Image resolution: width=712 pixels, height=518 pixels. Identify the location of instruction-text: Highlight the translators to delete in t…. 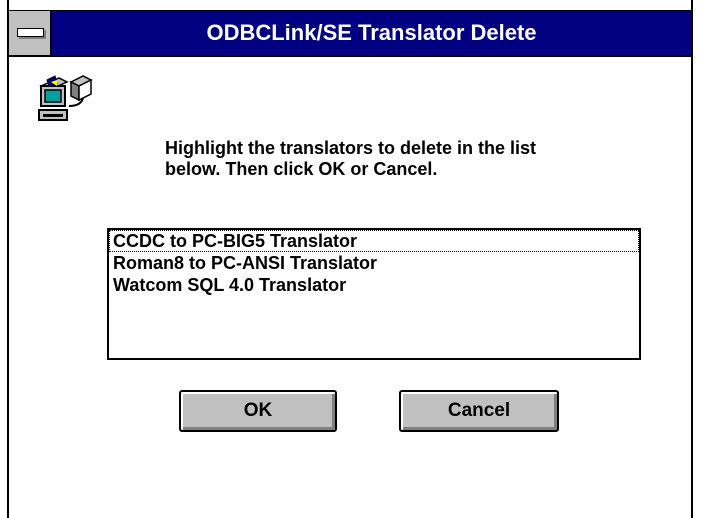
(351, 158).